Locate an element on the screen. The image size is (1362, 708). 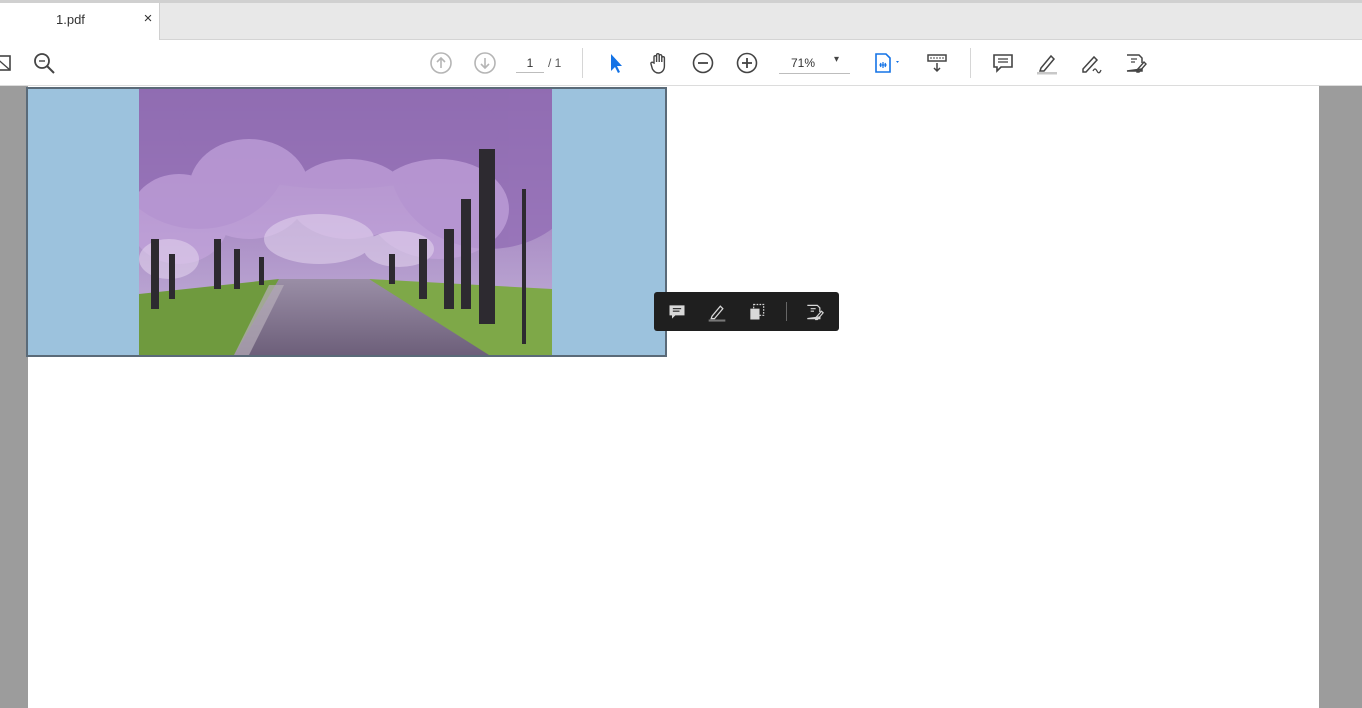
scroll-mode-icon is located at coordinates (937, 63).